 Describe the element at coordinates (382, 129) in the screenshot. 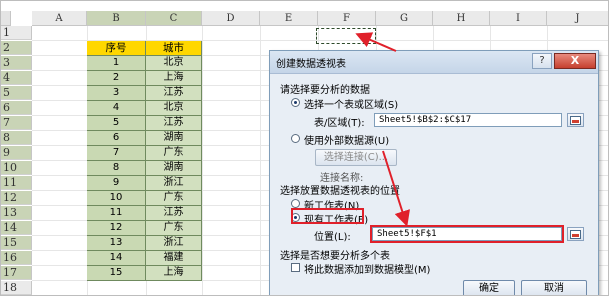

I see `annotation-arrows` at that location.